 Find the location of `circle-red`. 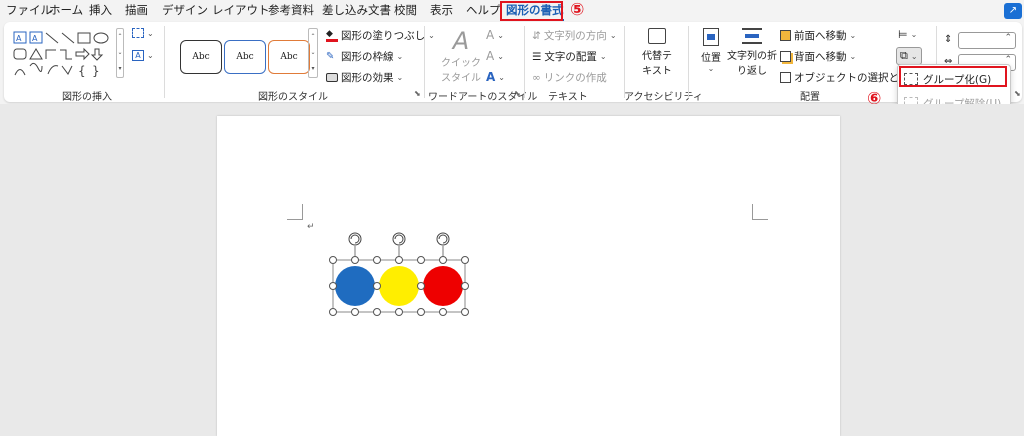

circle-red is located at coordinates (443, 286).